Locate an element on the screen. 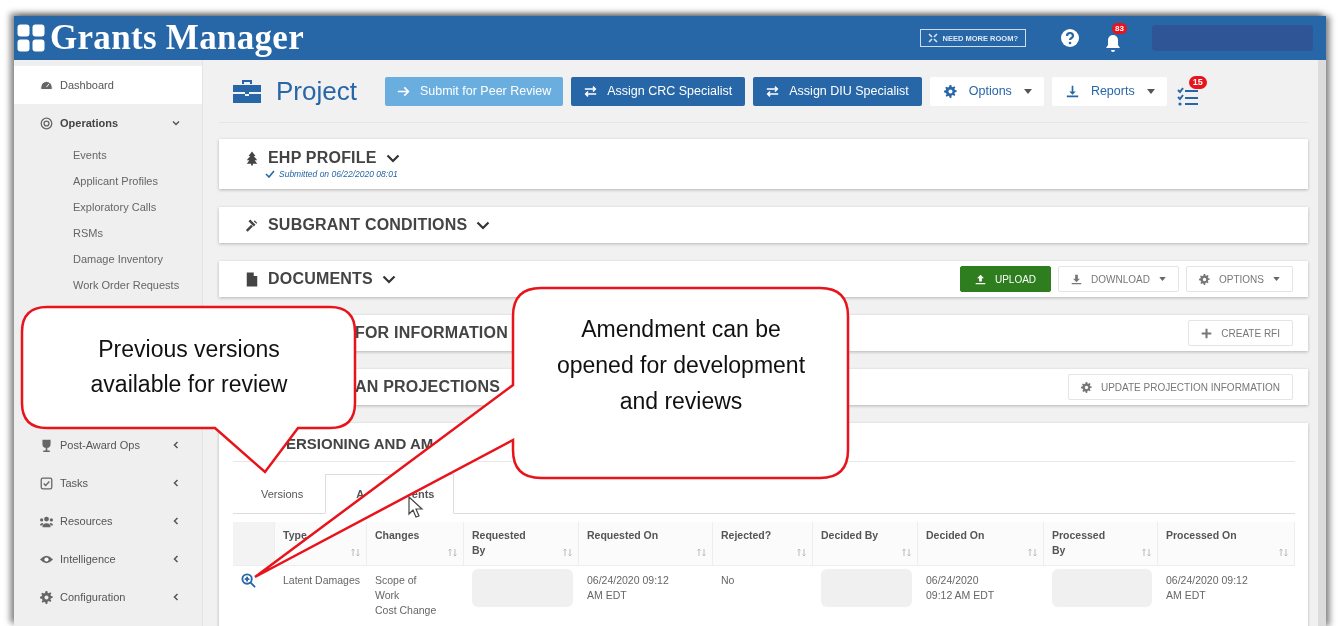 This screenshot has width=1341, height=626. column-header: Requested On is located at coordinates (623, 535).